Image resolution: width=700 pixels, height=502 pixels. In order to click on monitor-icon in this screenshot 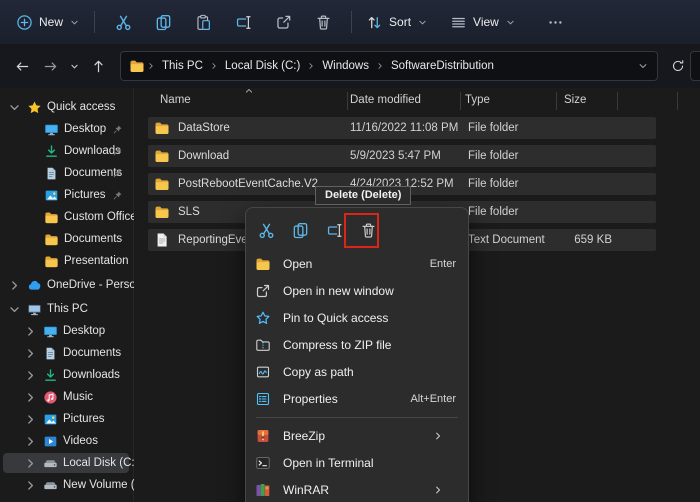, I will do `click(34, 309)`.